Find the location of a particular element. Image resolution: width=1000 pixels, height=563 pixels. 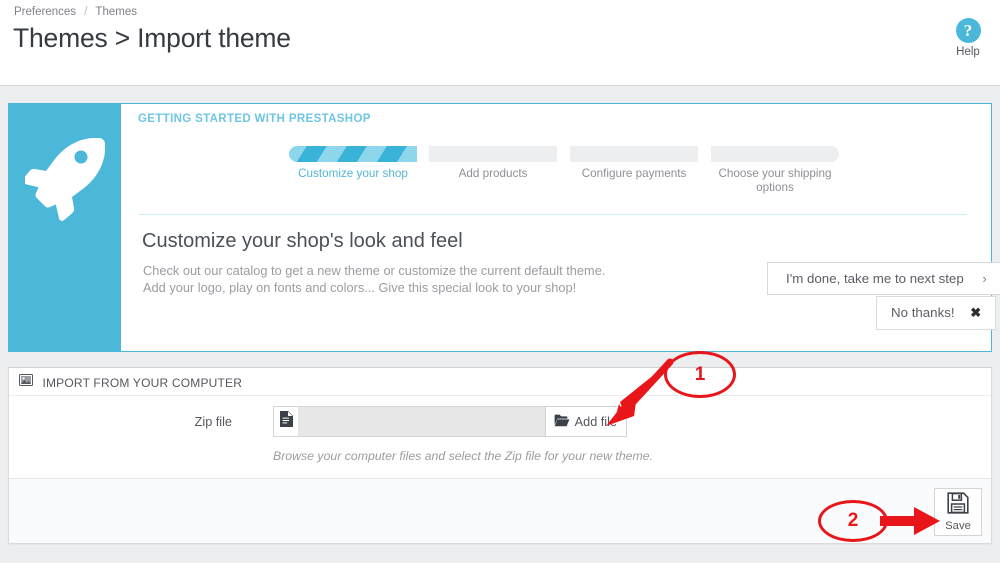

no-thanks-button-label: No thanks! is located at coordinates (923, 312).